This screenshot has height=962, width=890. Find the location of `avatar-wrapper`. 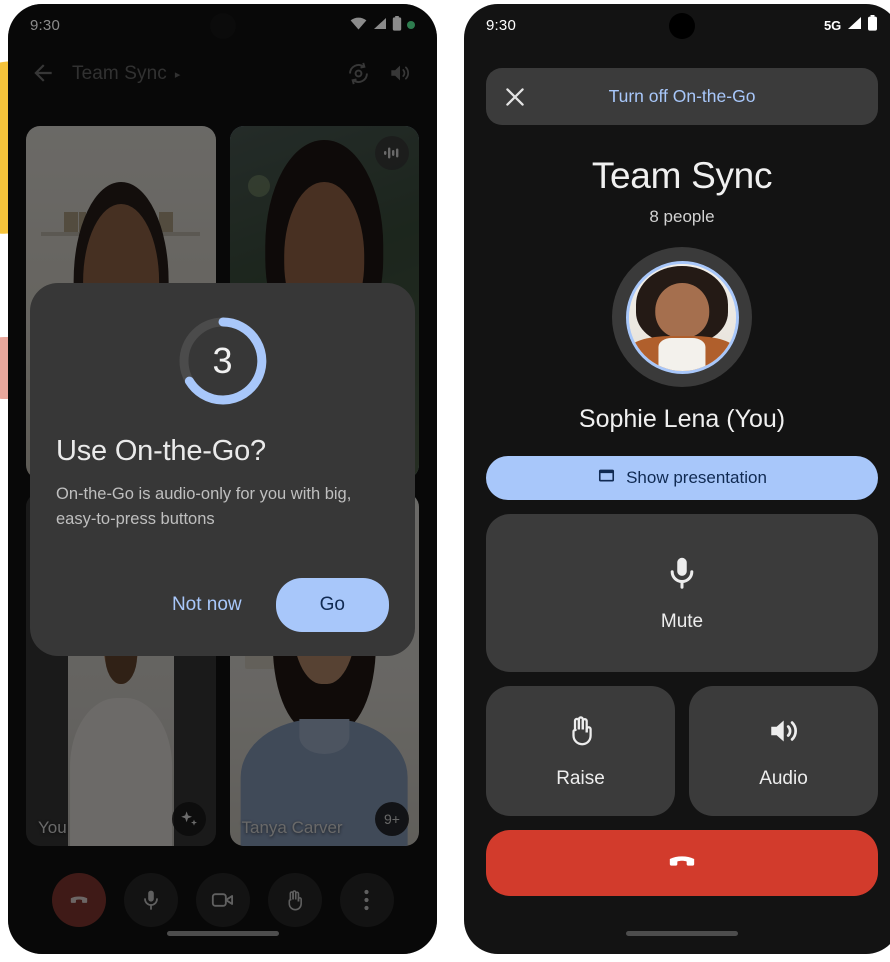

avatar-wrapper is located at coordinates (682, 317).